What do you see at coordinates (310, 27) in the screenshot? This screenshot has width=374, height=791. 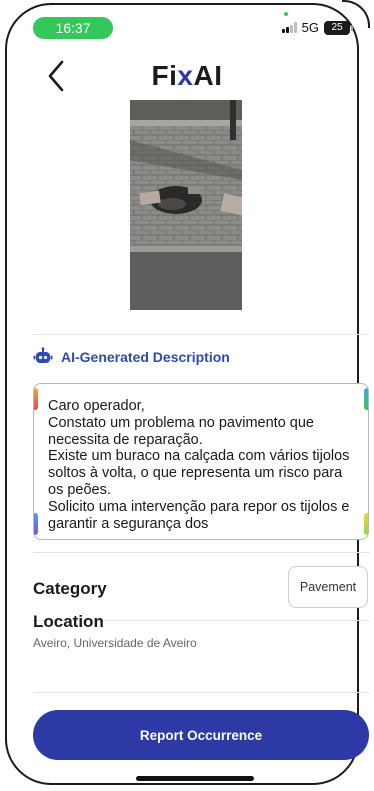 I see `network-type: 5G` at bounding box center [310, 27].